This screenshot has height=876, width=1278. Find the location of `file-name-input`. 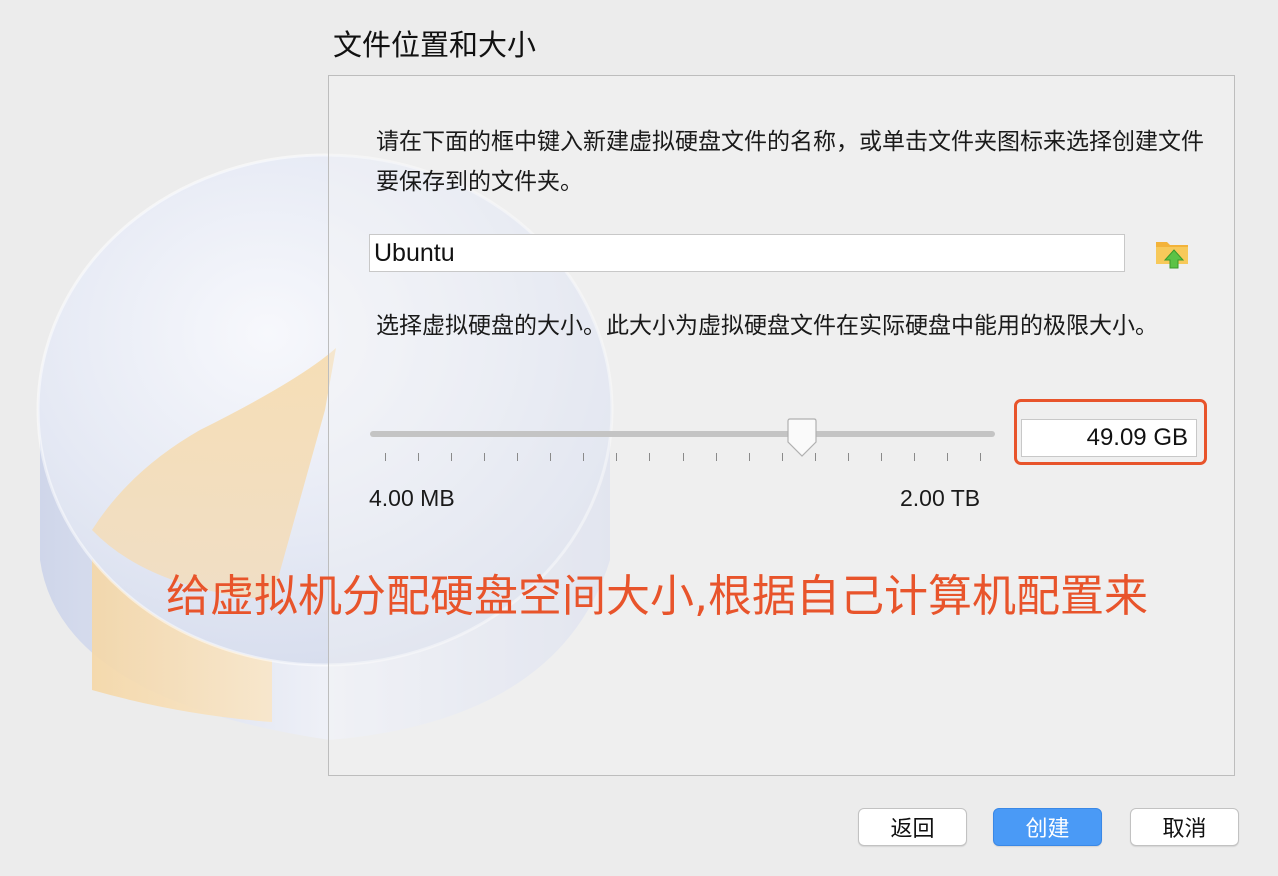

file-name-input is located at coordinates (747, 253).